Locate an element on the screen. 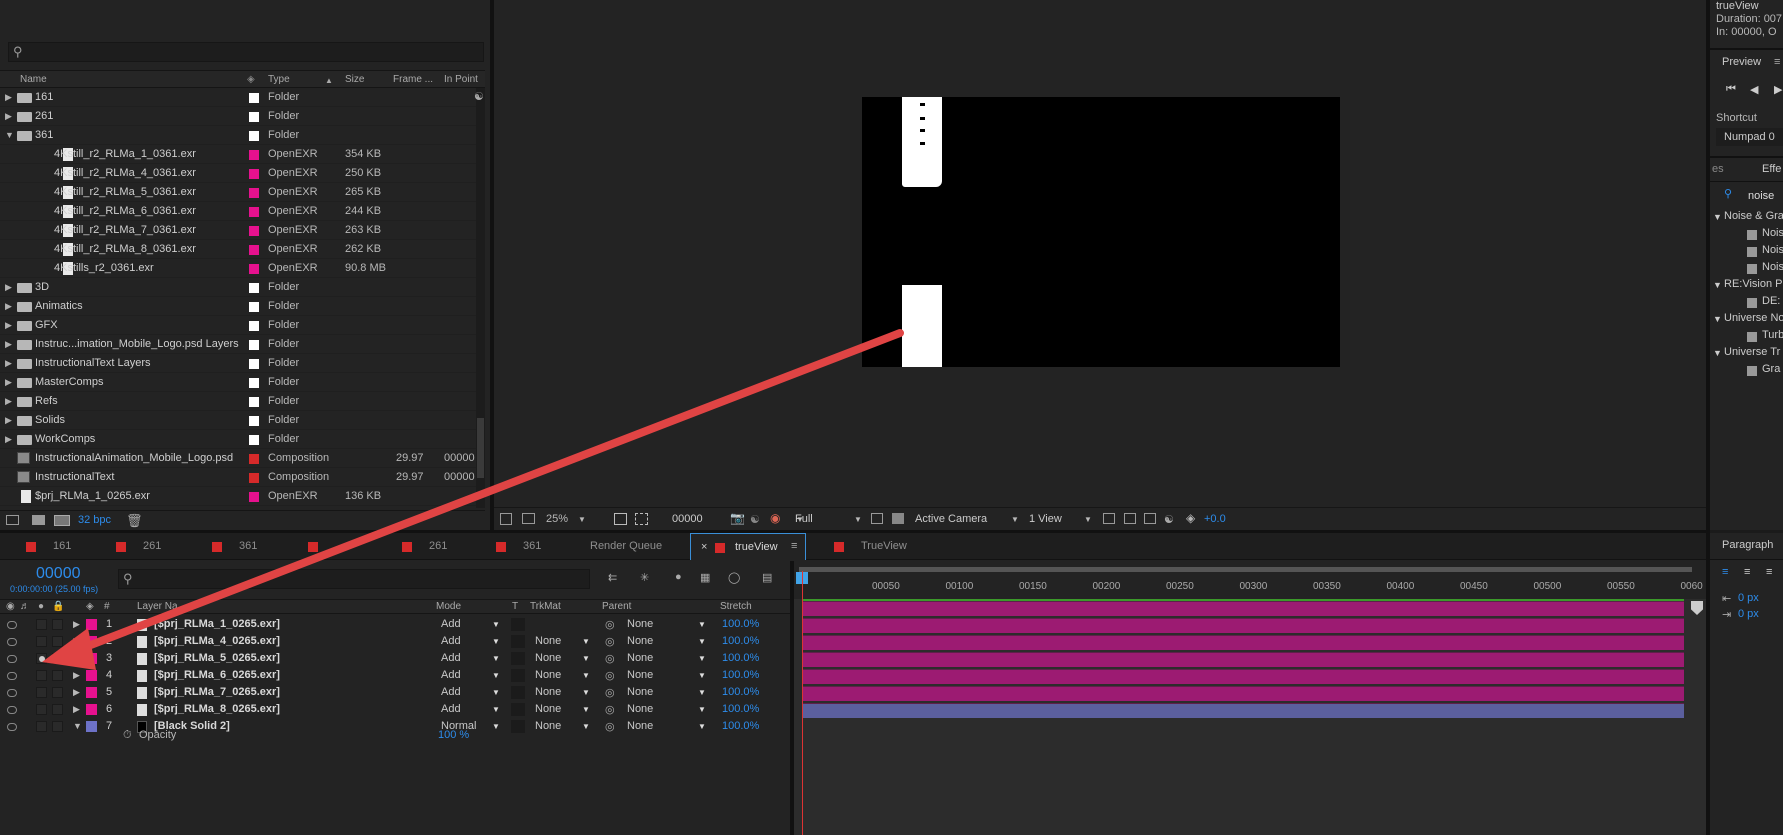 The height and width of the screenshot is (835, 1783). timeline-icon is located at coordinates (1150, 518).